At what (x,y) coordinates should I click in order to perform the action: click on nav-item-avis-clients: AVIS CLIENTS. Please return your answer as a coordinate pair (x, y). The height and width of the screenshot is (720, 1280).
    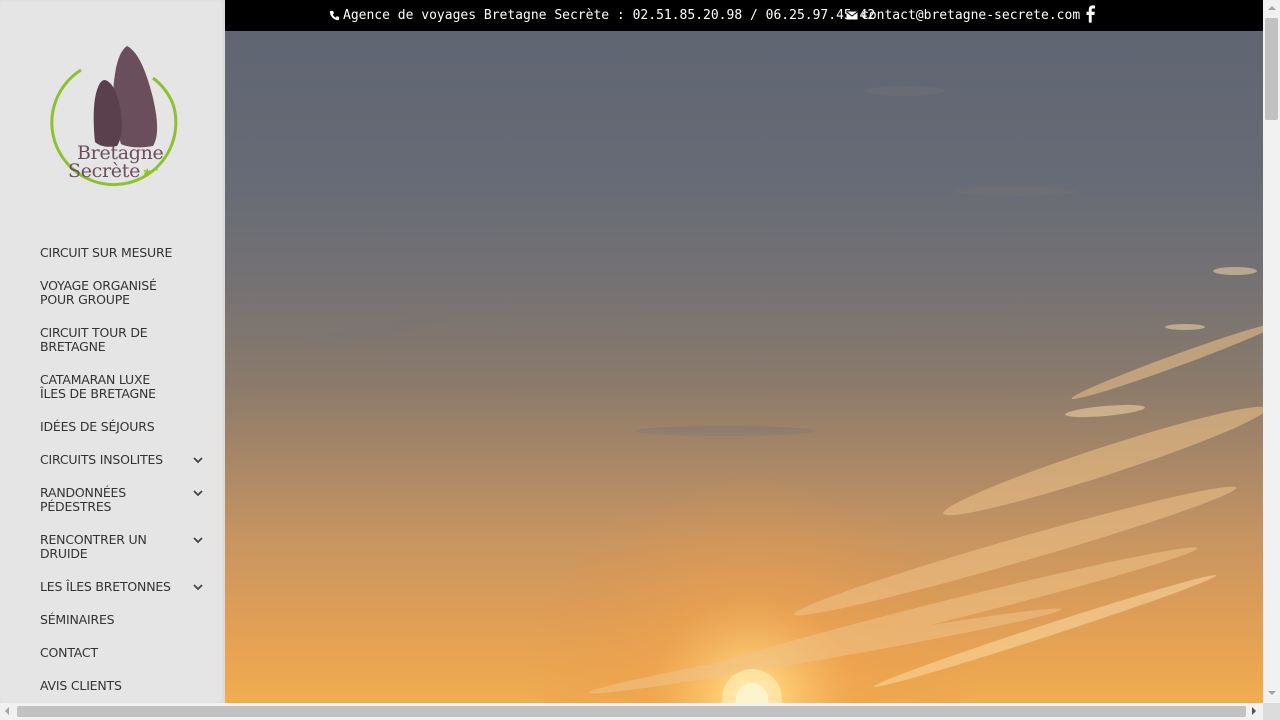
    Looking at the image, I should click on (112, 686).